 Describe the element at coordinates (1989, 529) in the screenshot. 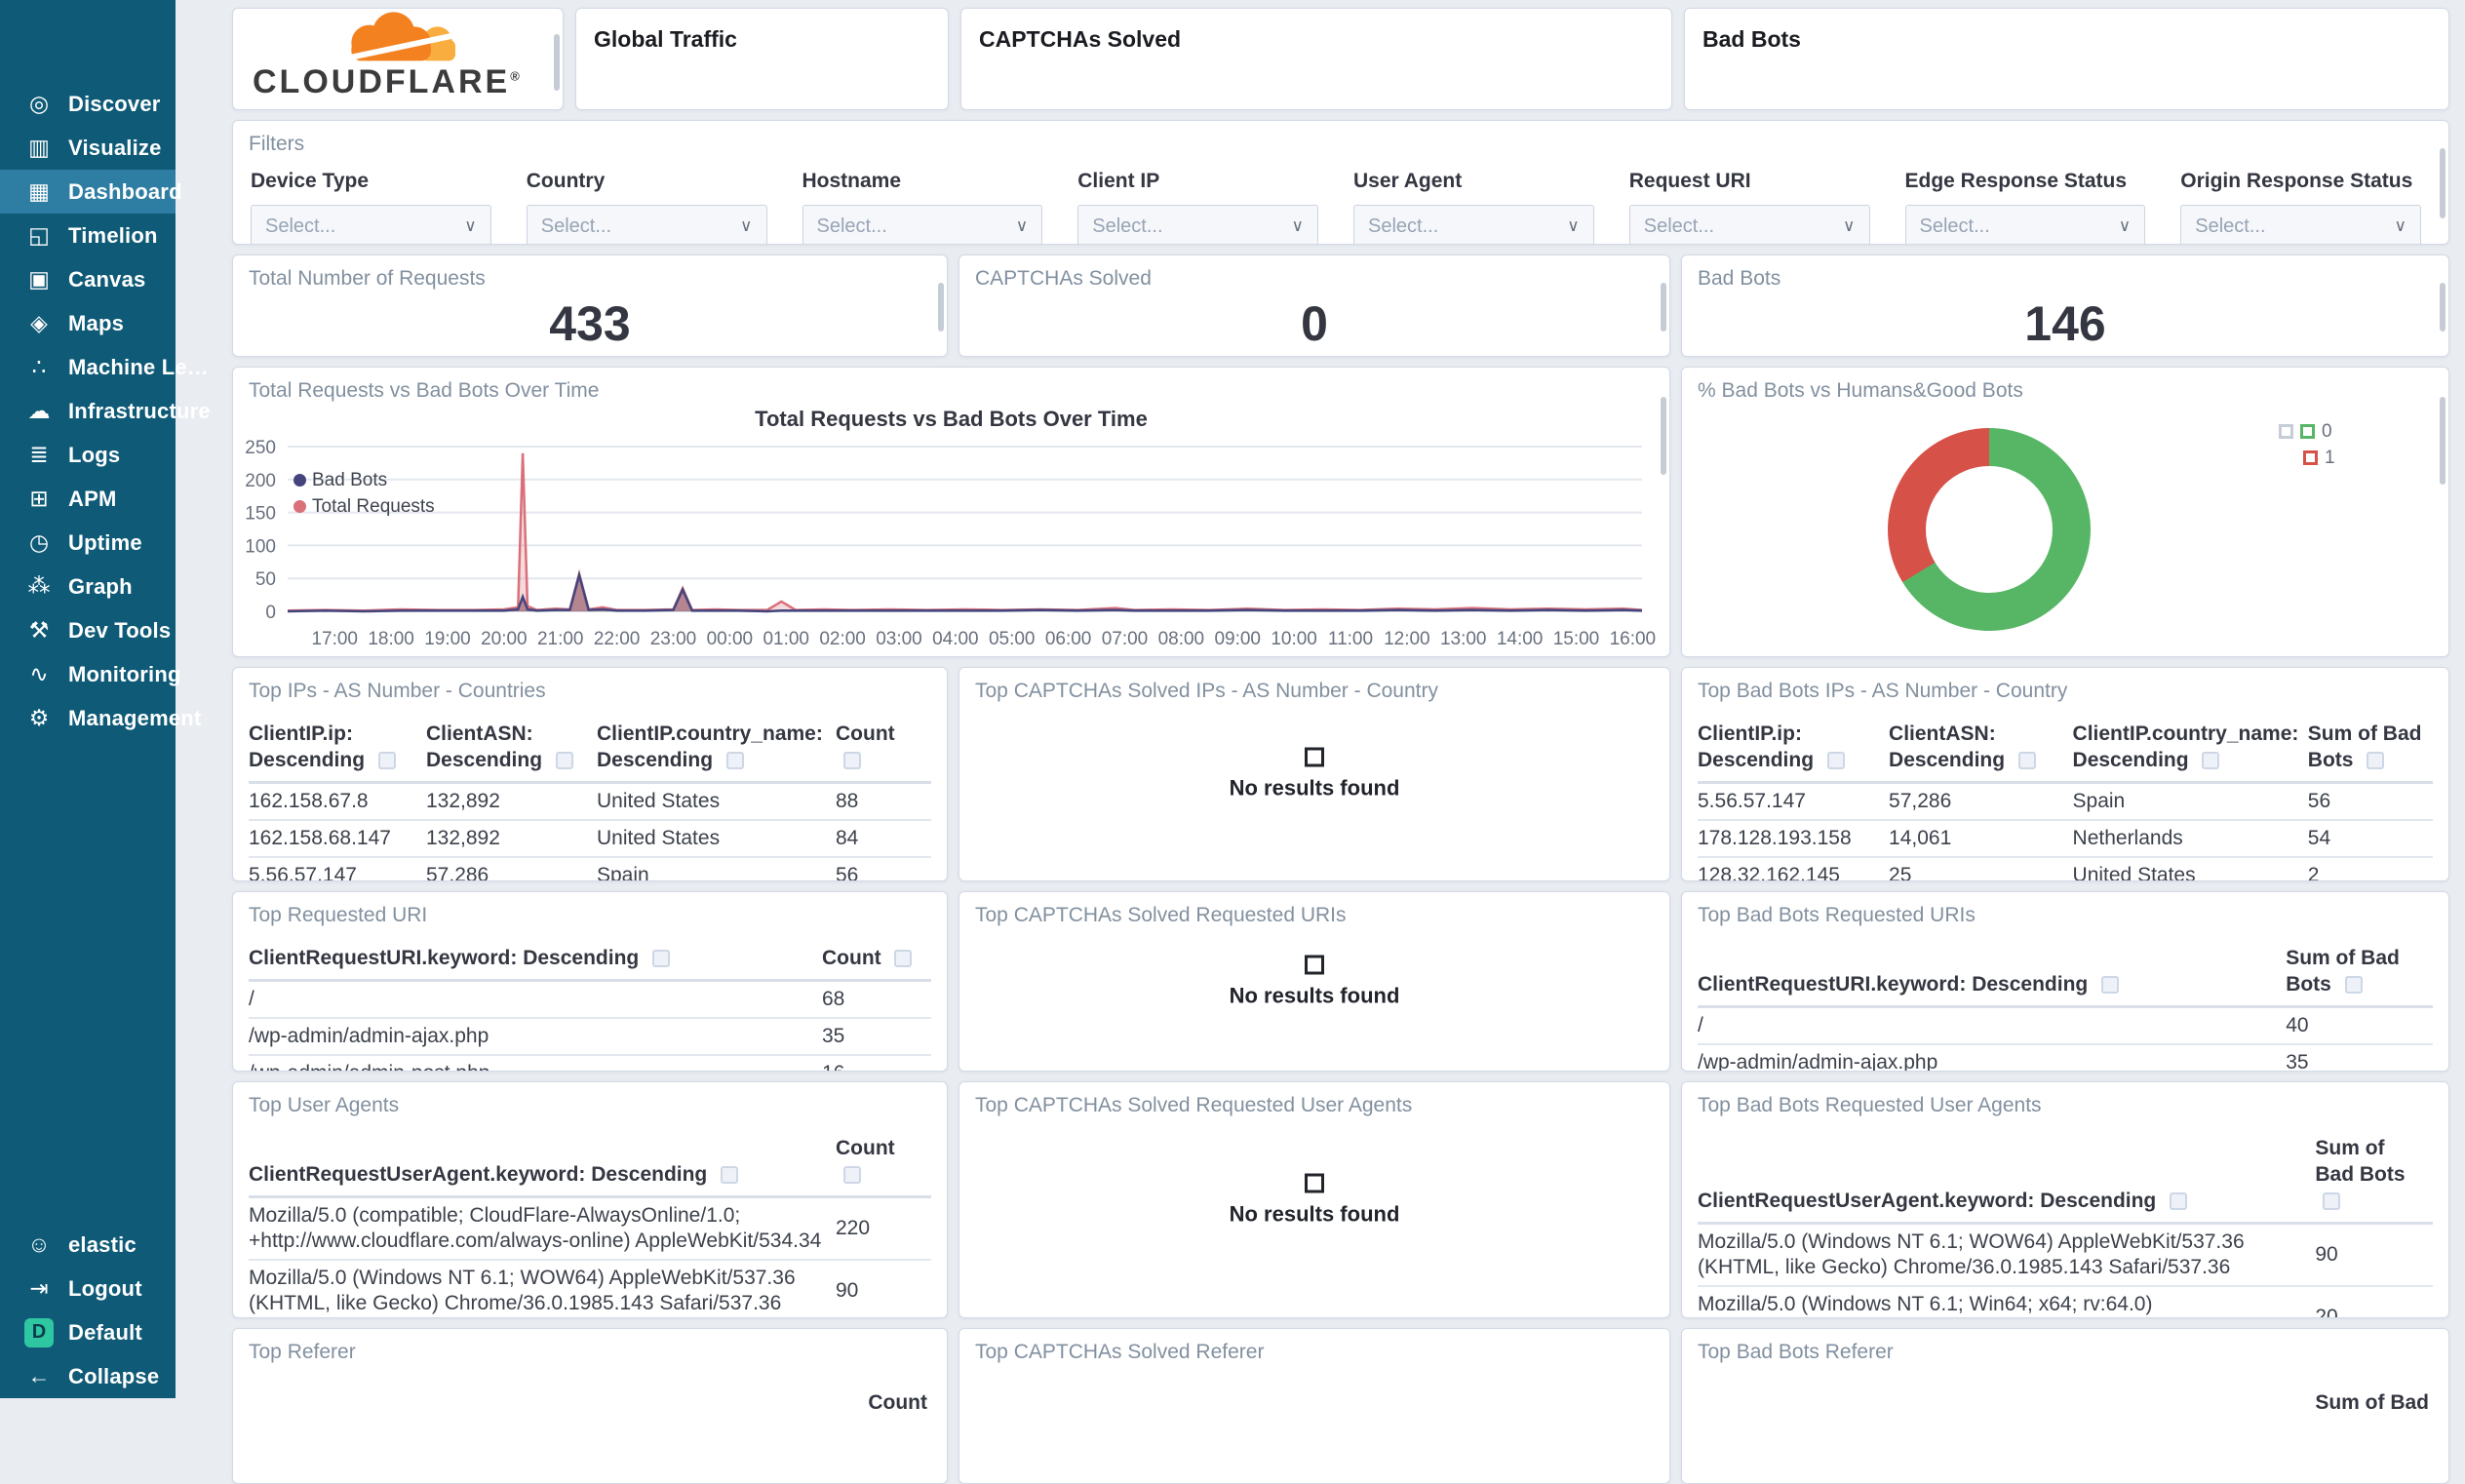

I see `donut-chart` at that location.